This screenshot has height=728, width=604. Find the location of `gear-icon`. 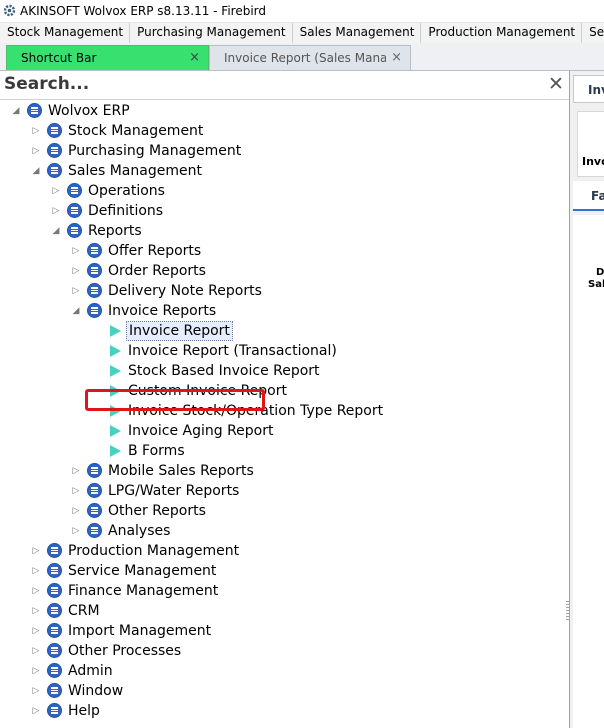

gear-icon is located at coordinates (9, 10).